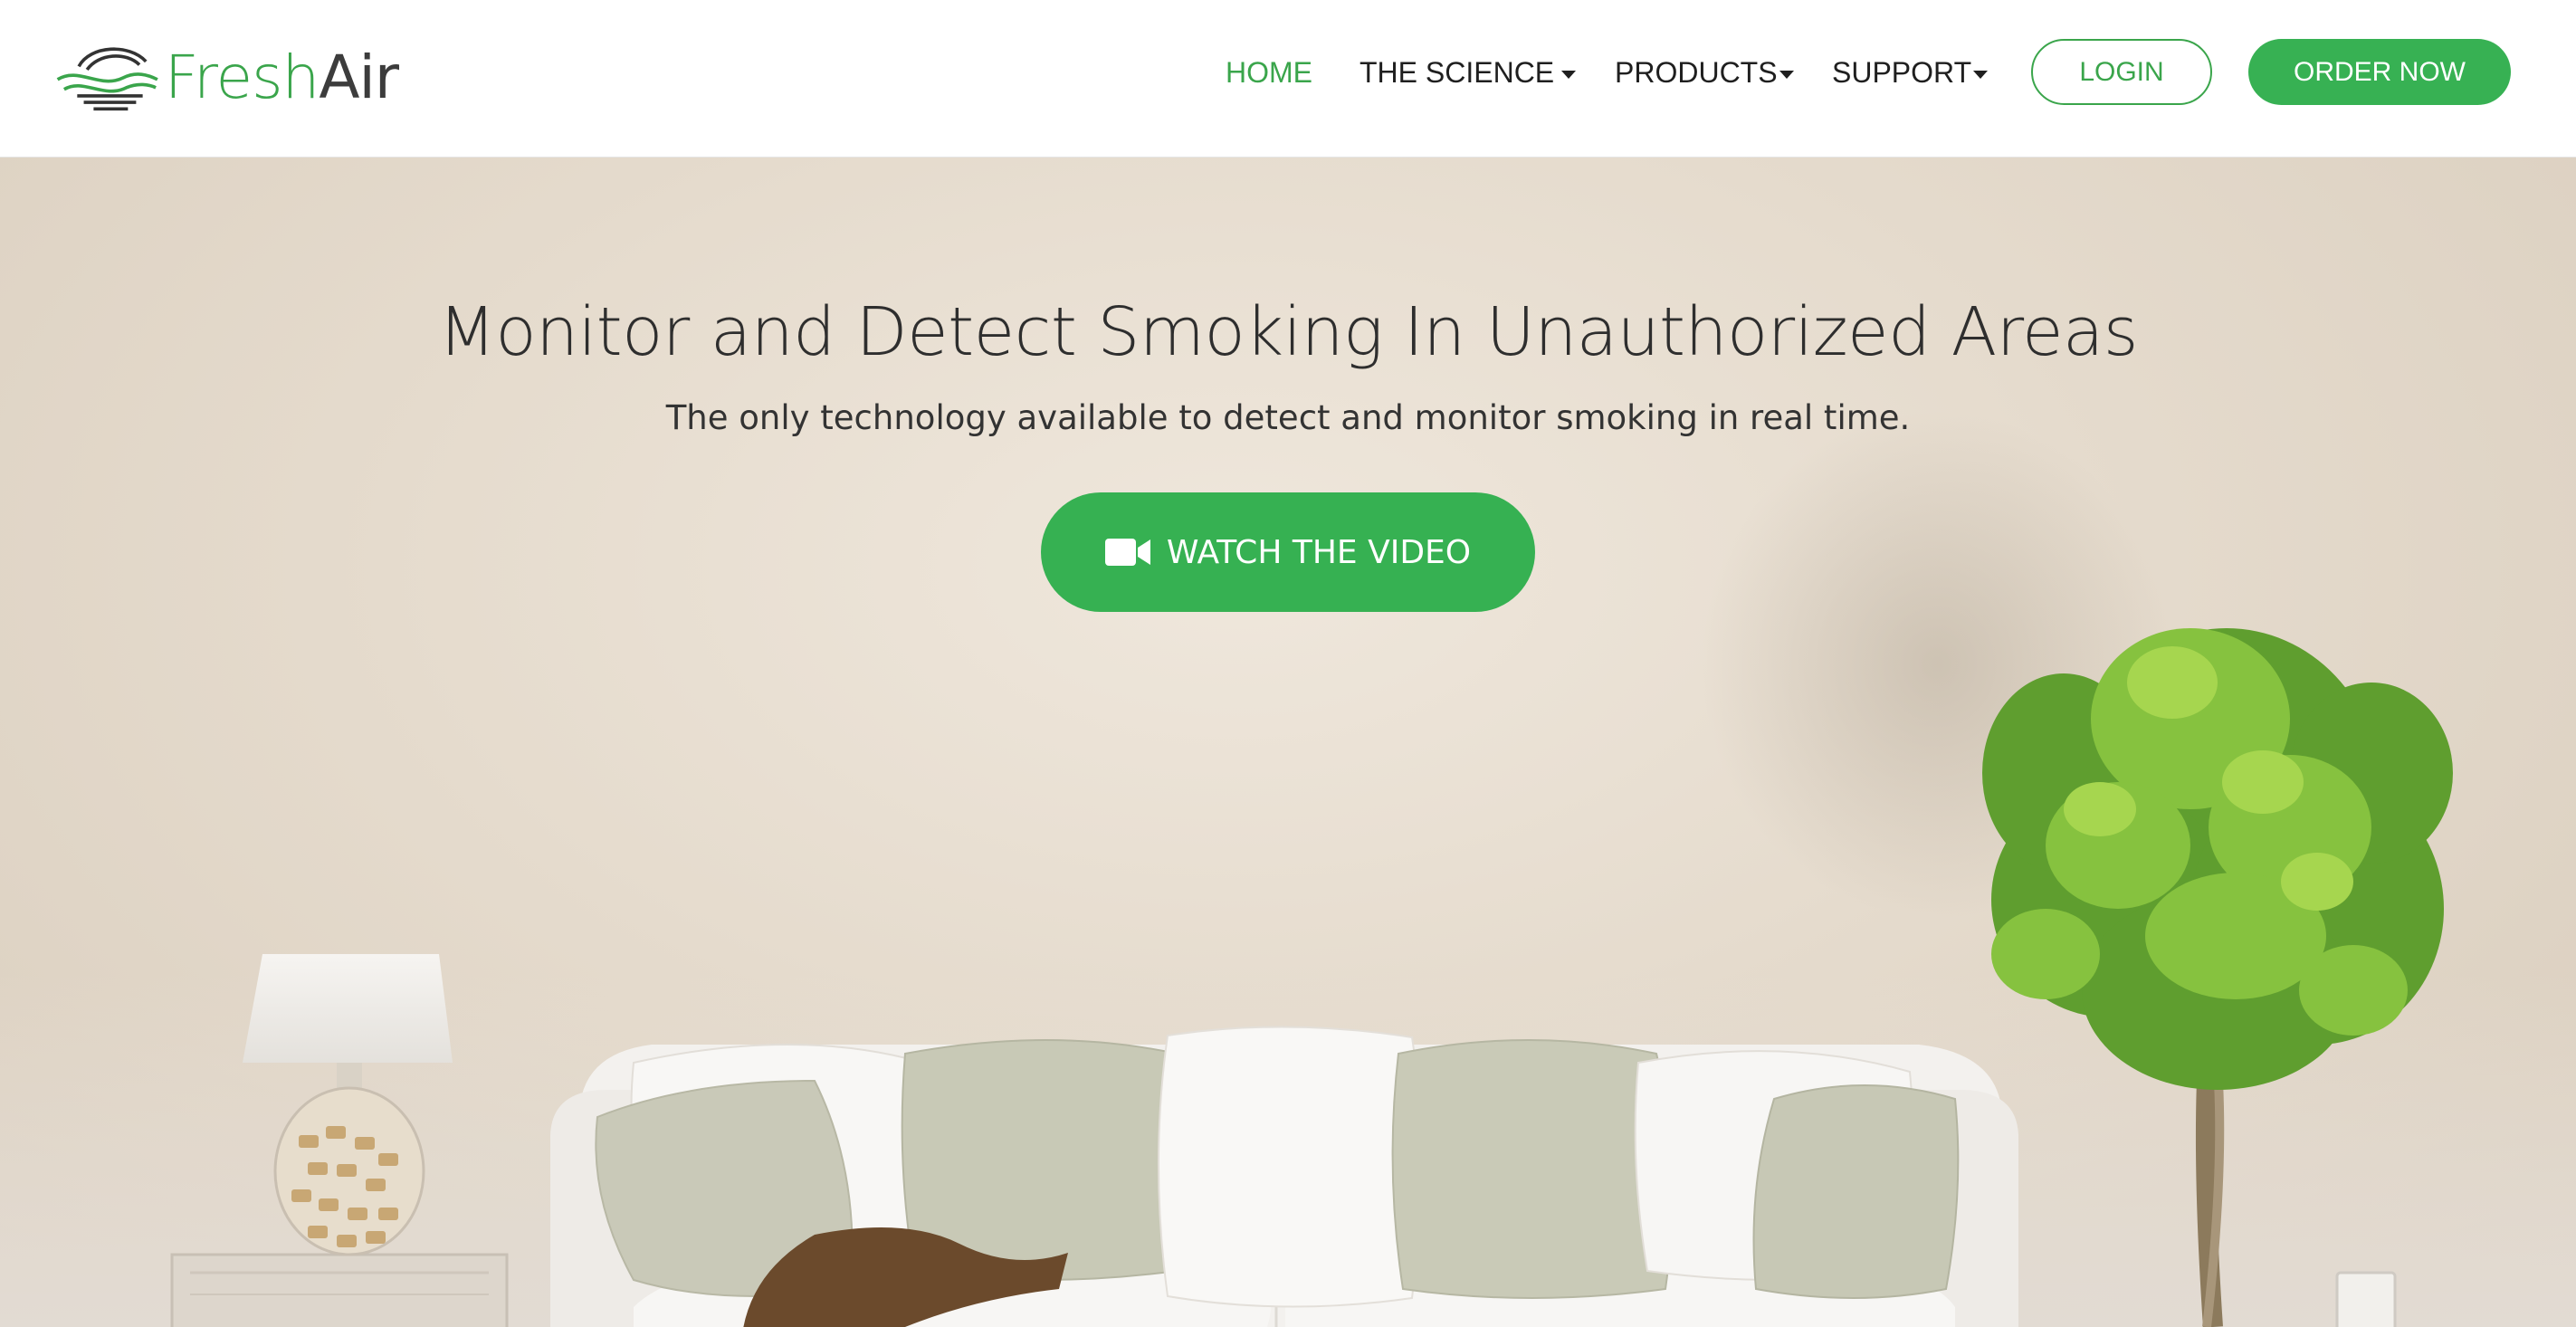  Describe the element at coordinates (1458, 72) in the screenshot. I see `nav-the-science-label: THE SCIENCE` at that location.